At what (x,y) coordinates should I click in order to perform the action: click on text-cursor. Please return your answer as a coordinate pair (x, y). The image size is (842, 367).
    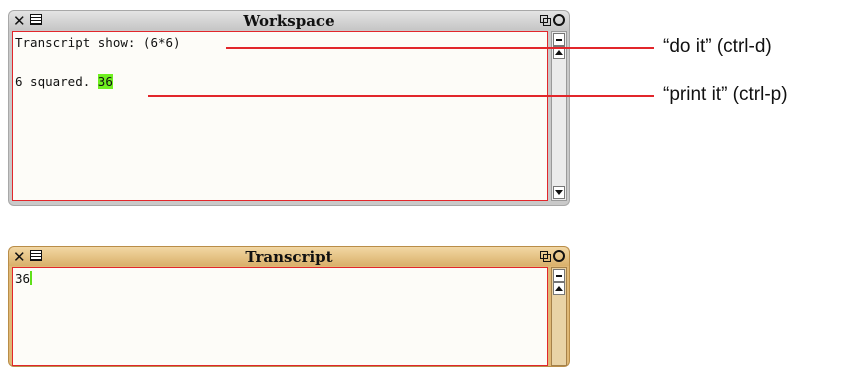
    Looking at the image, I should click on (31, 278).